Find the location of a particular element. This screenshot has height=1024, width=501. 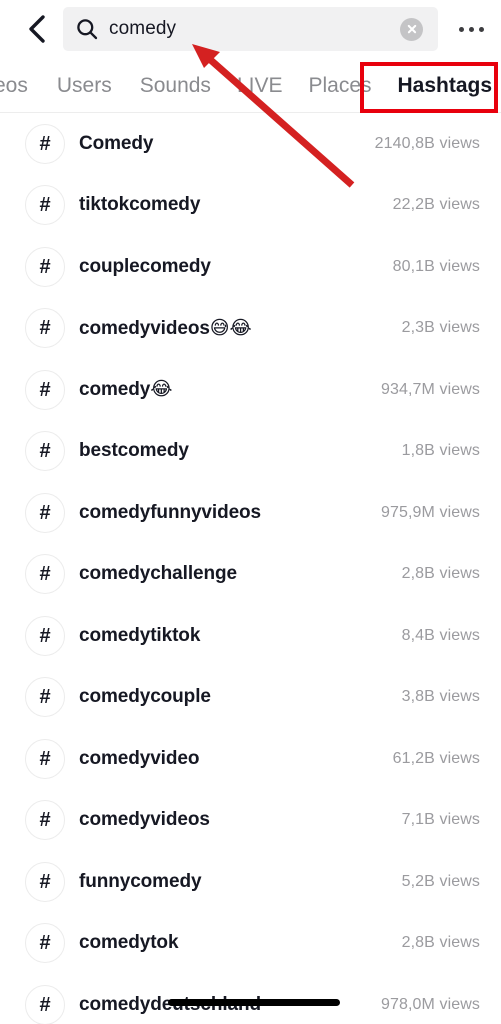

hashtag-name: Comedy is located at coordinates (116, 143).